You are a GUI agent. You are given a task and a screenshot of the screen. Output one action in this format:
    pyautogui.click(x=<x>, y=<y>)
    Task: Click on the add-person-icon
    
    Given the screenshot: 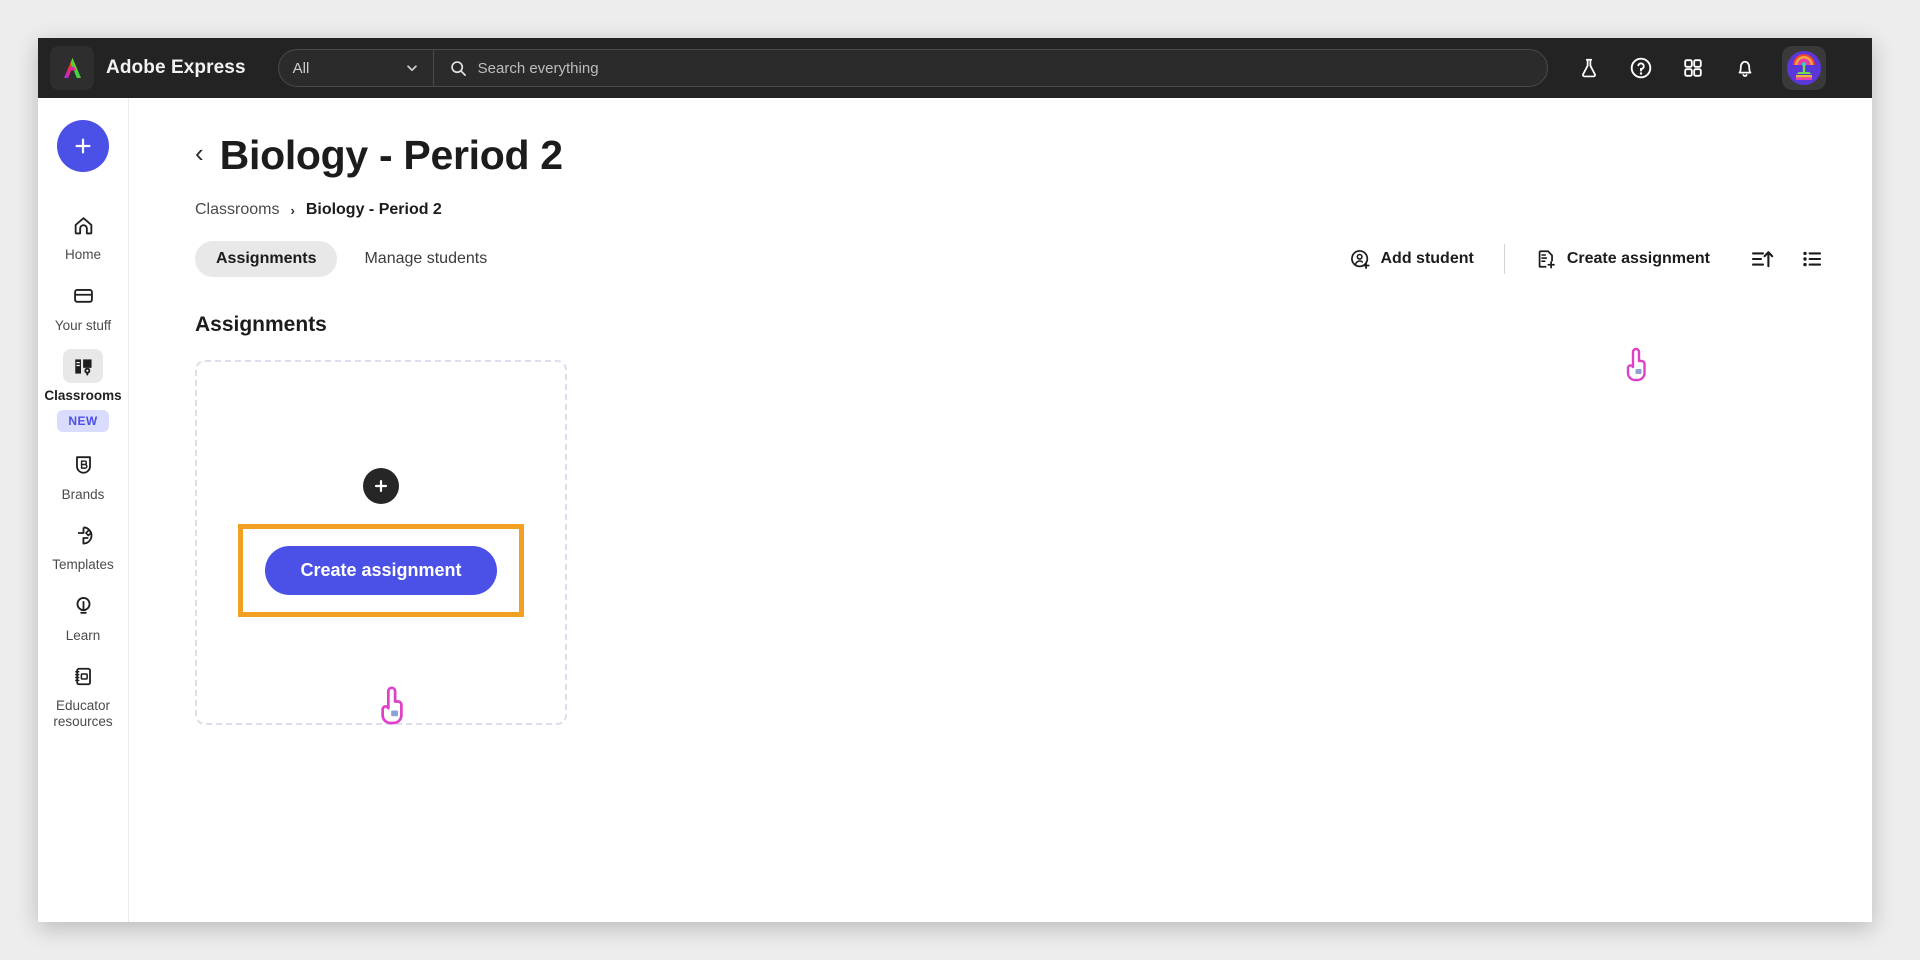 What is the action you would take?
    pyautogui.click(x=1360, y=260)
    